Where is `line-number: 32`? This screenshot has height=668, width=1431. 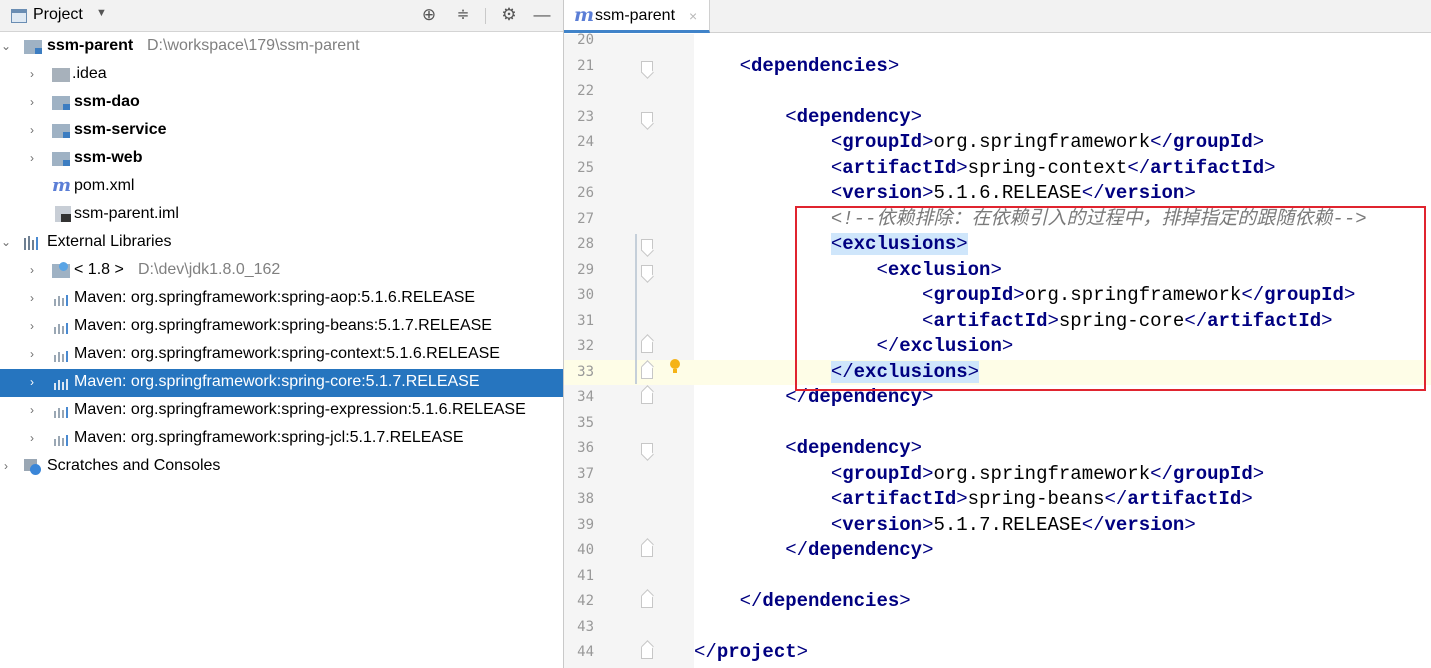 line-number: 32 is located at coordinates (579, 346).